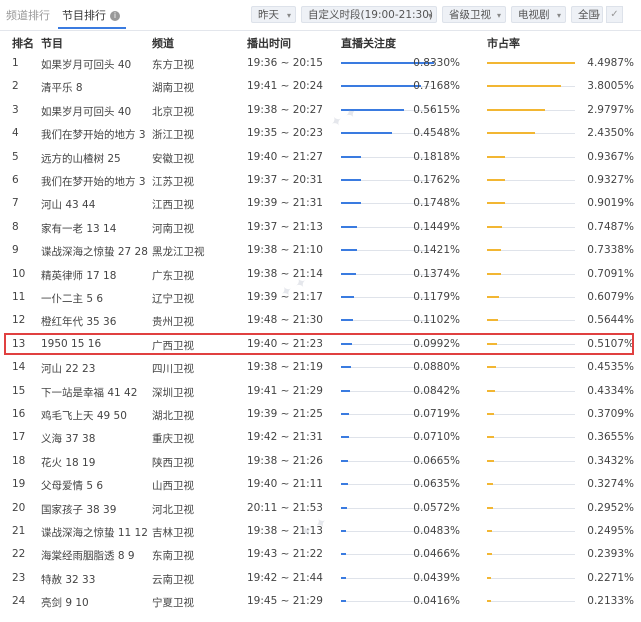  What do you see at coordinates (68, 462) in the screenshot?
I see `program-cell: 花火 18 19` at bounding box center [68, 462].